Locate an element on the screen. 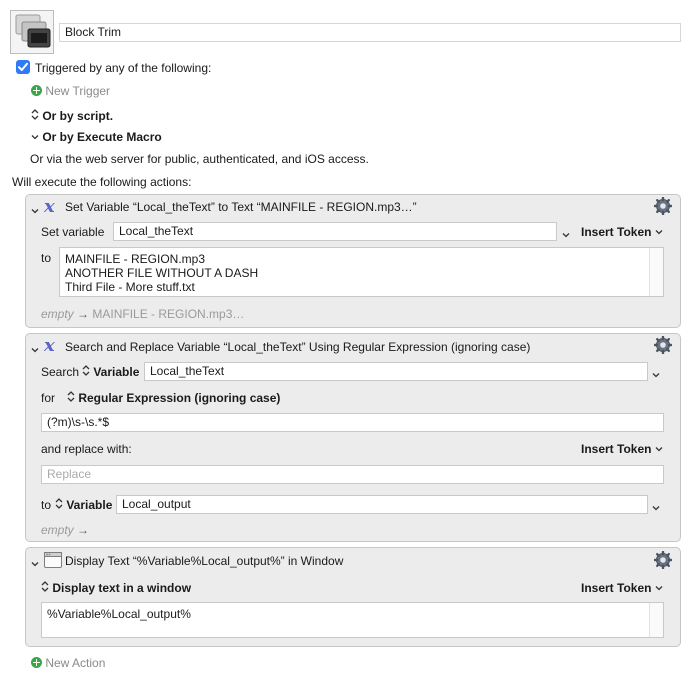  by-execute-macro-item: Or by Execute Macro is located at coordinates (96, 137).